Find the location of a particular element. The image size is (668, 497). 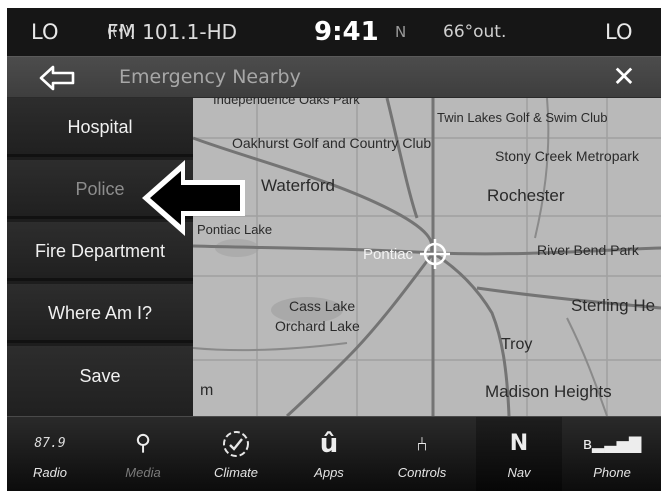

map-label: Cass Lake is located at coordinates (322, 306).